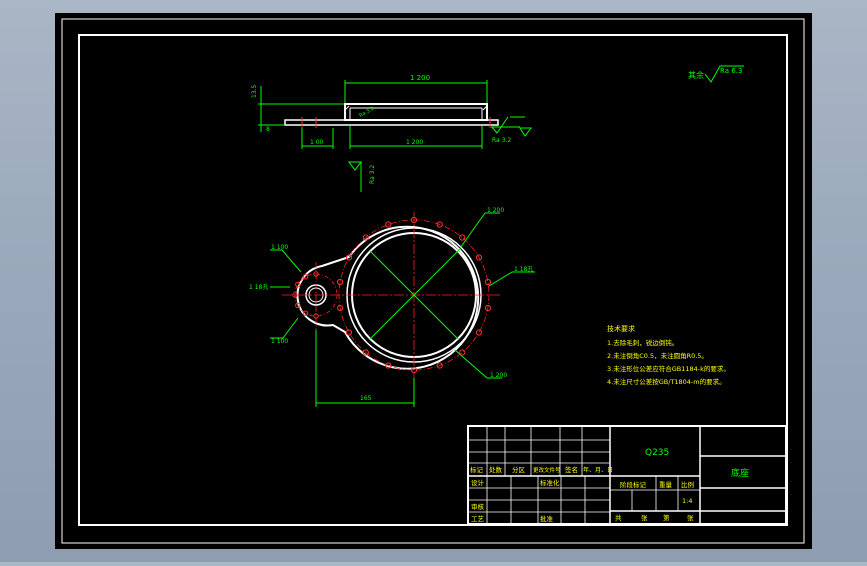 This screenshot has width=867, height=566. What do you see at coordinates (495, 210) in the screenshot?
I see `dim-text-outer-dia: 1 200` at bounding box center [495, 210].